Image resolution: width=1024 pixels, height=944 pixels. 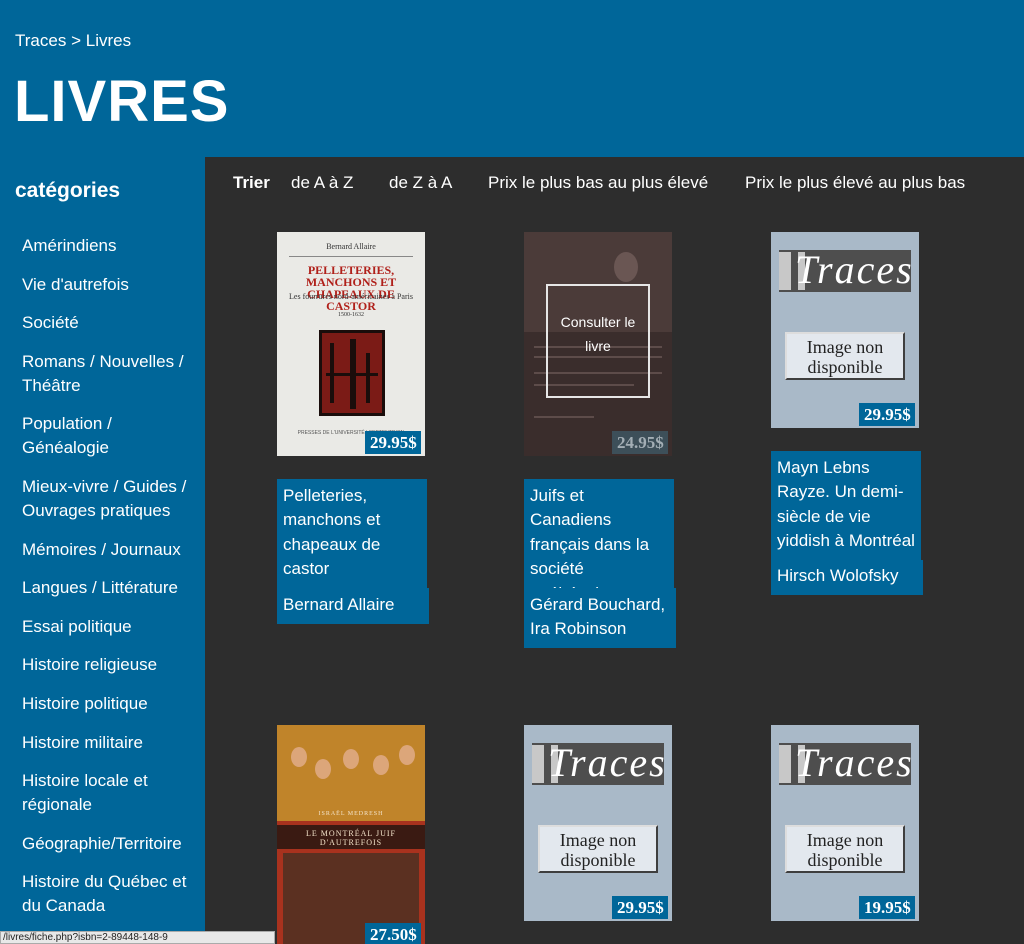 I want to click on category-link: Société, so click(x=111, y=323).